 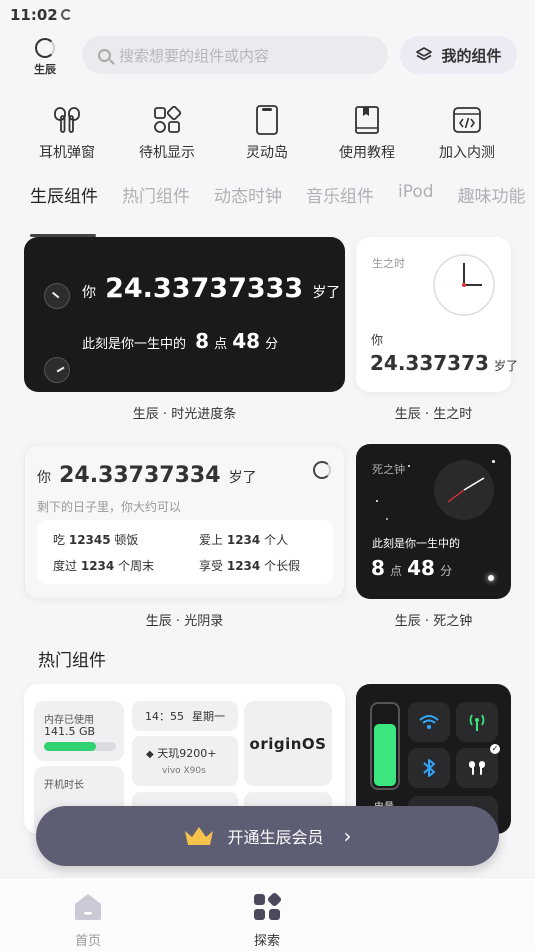 What do you see at coordinates (385, 755) in the screenshot?
I see `battery-fill` at bounding box center [385, 755].